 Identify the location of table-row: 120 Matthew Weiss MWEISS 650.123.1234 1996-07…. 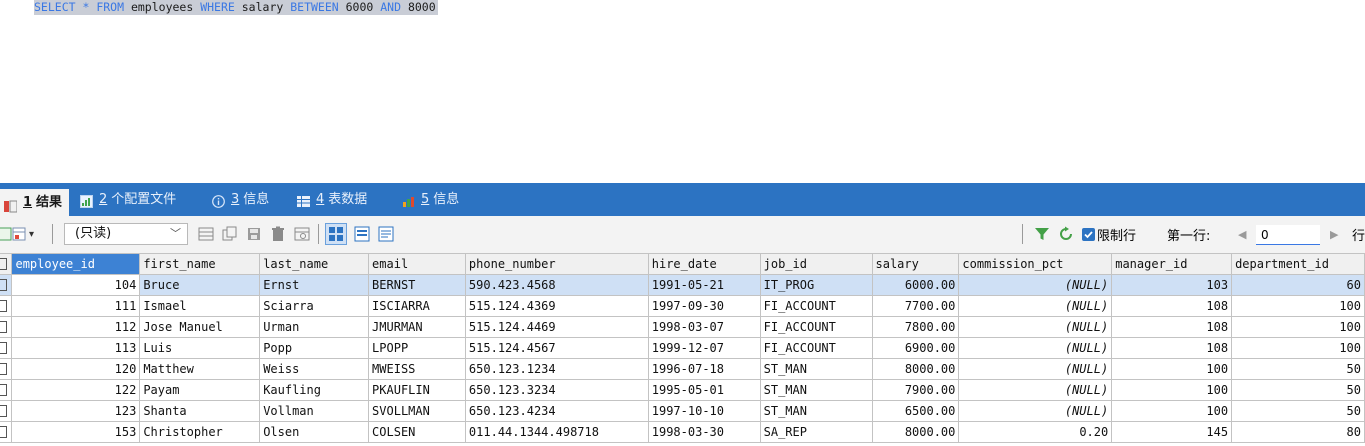
(682, 369).